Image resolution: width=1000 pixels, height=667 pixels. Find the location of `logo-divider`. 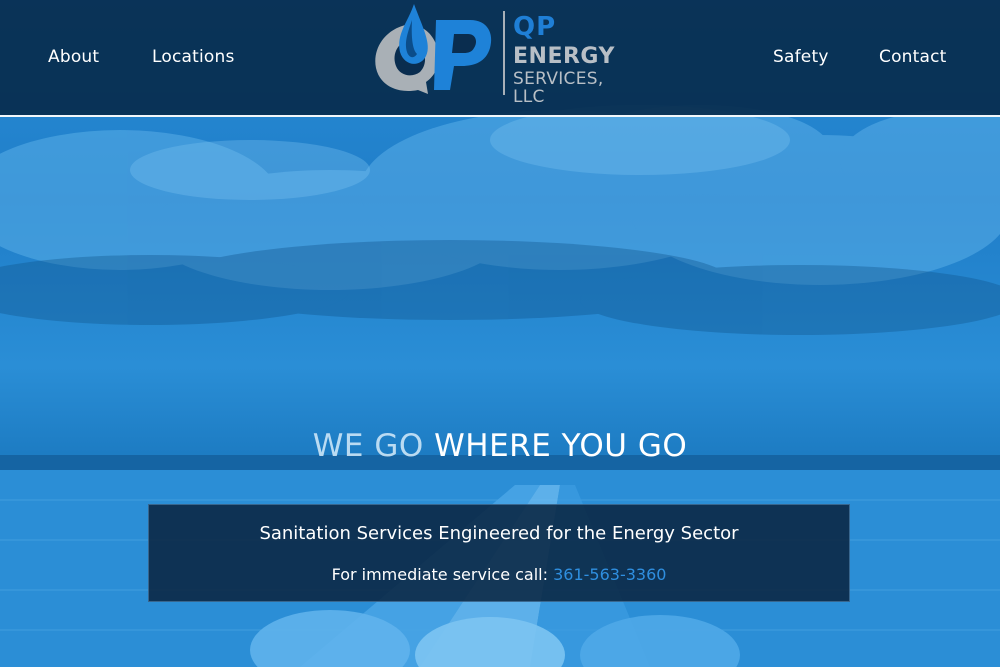

logo-divider is located at coordinates (504, 53).